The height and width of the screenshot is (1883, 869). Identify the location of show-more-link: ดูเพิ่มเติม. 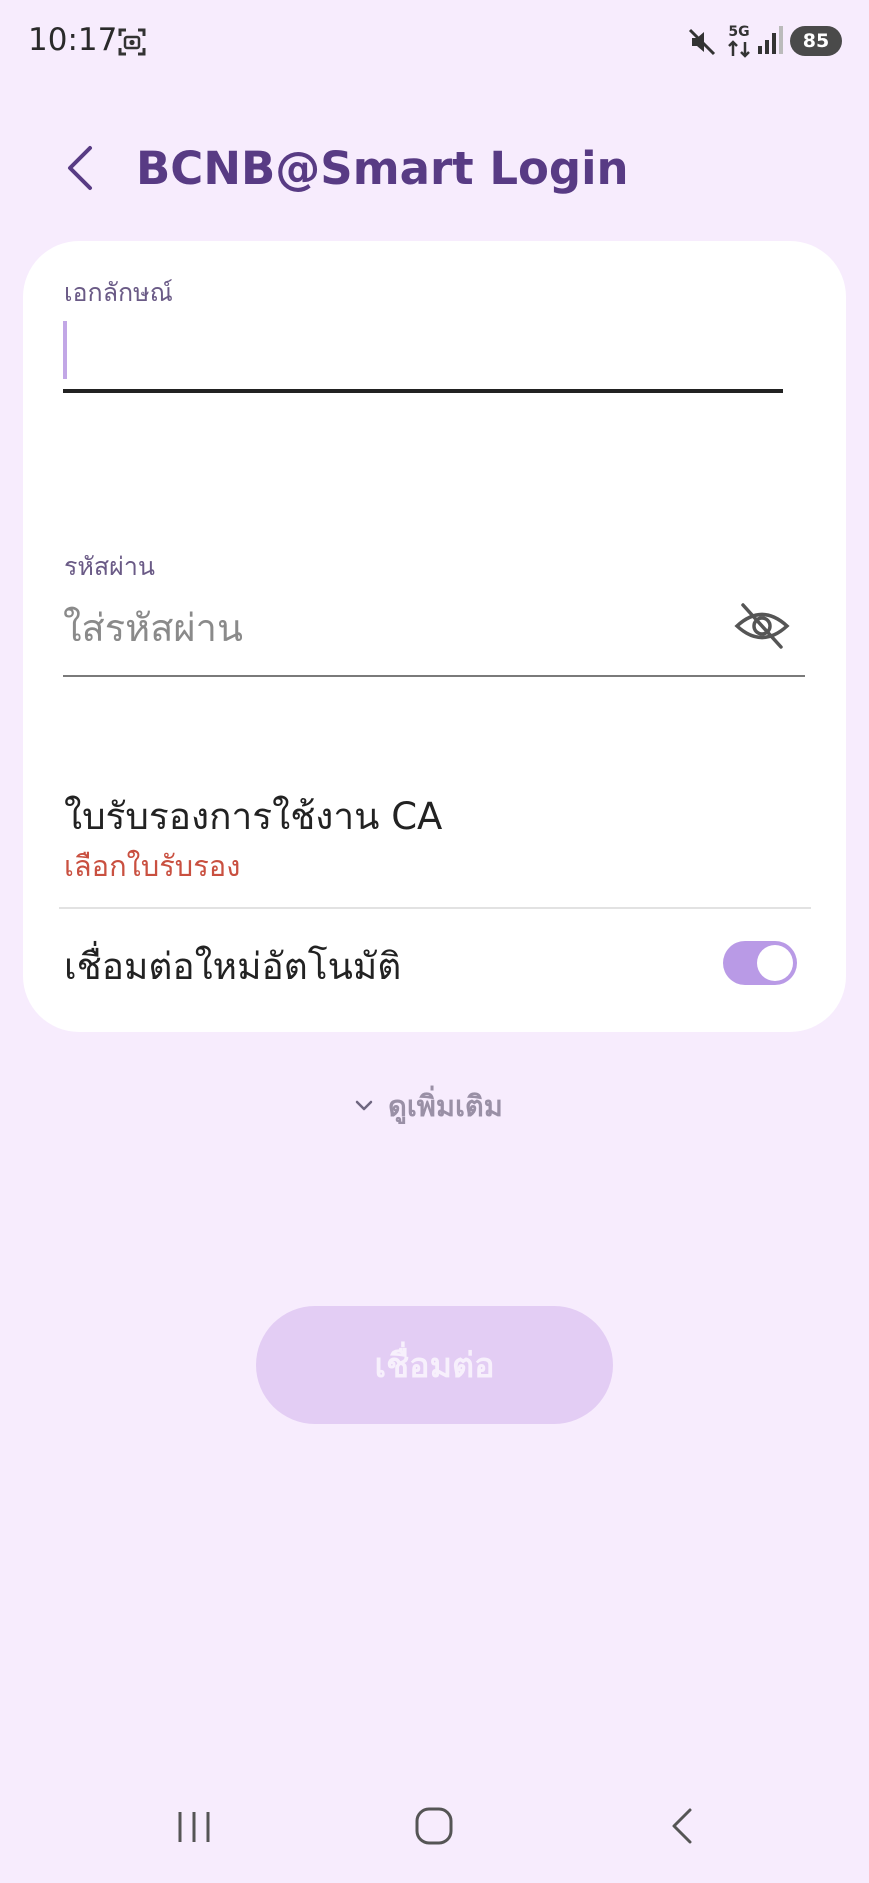
(428, 1106).